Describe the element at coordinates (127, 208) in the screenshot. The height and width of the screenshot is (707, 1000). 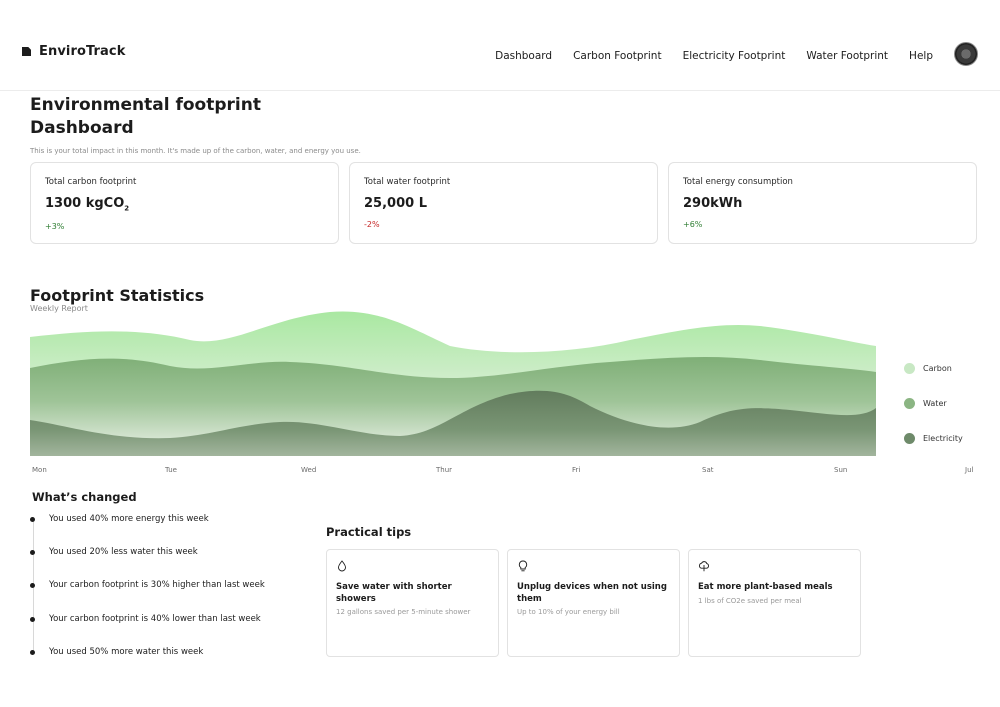
I see `card-value-subscript: 2` at that location.